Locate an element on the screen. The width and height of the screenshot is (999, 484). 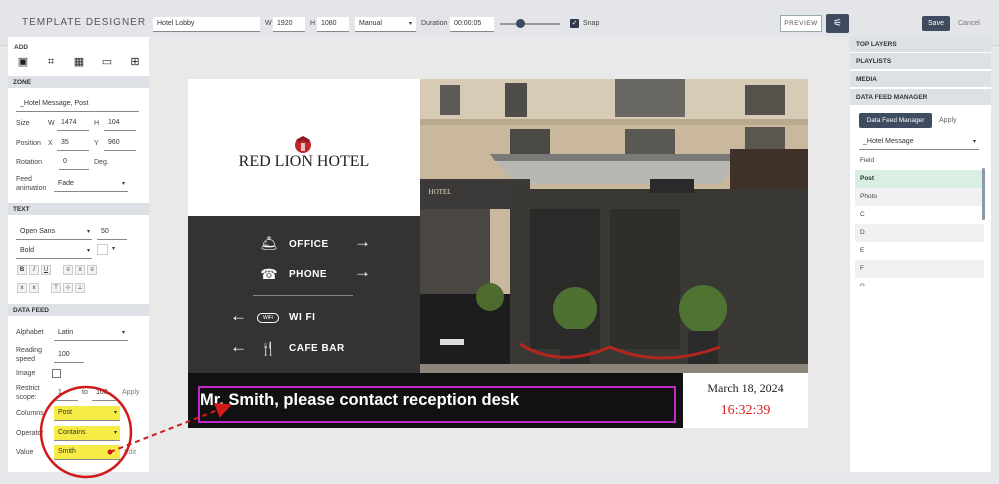
add-text-zone-icon: ▣ is located at coordinates (23, 62).